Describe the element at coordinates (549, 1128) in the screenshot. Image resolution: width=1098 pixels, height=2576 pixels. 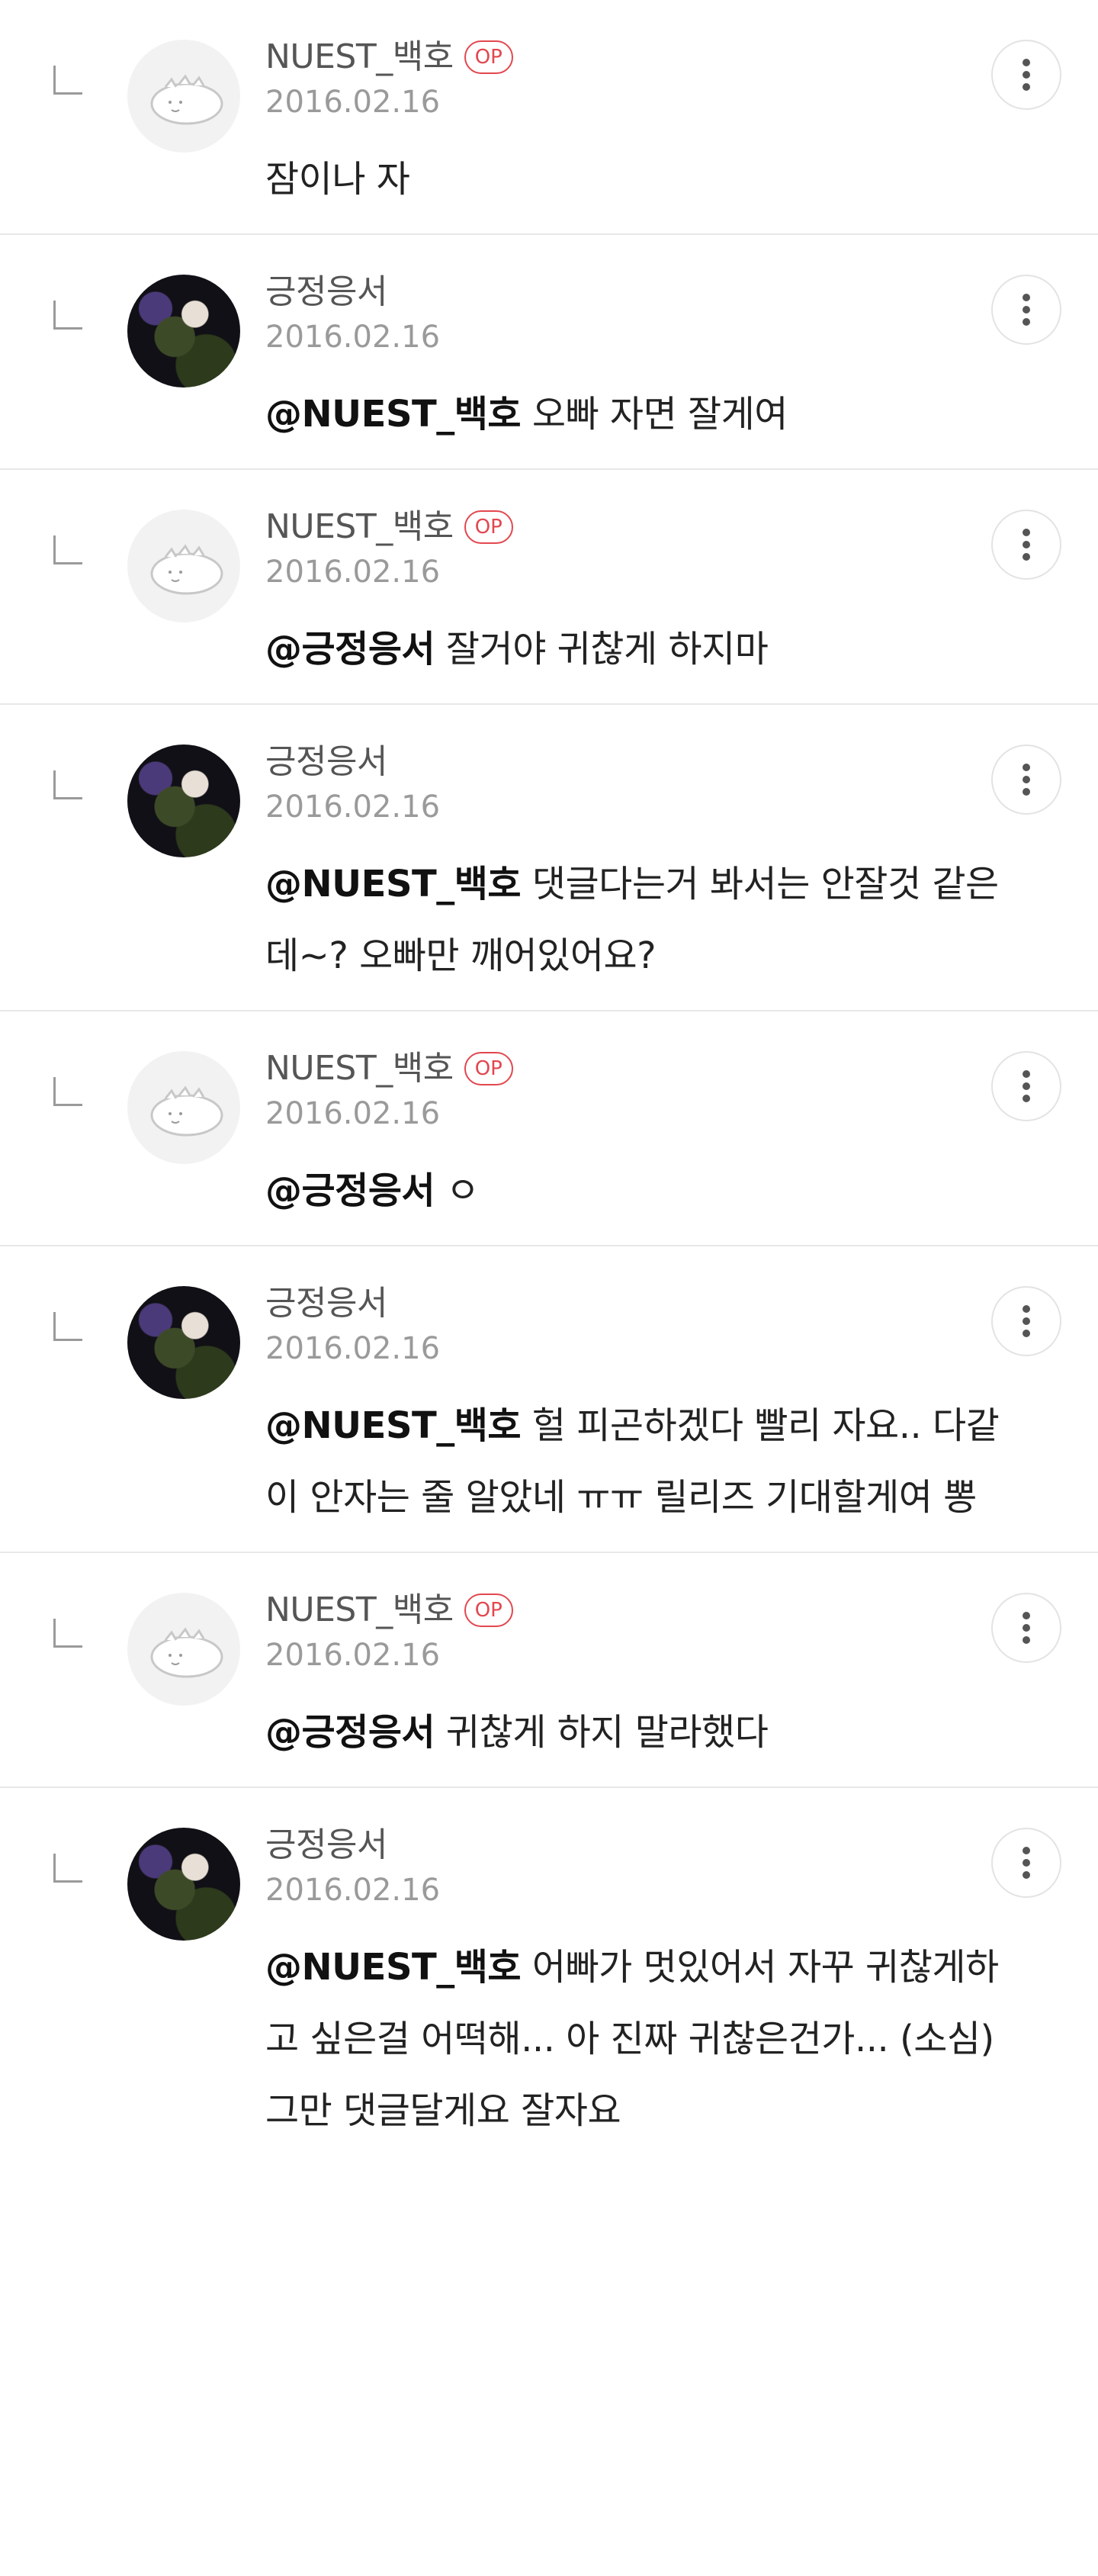
I see `comment-item: NUEST_백호 OP 2016.02.16 @긍정응서 ㅇ` at that location.